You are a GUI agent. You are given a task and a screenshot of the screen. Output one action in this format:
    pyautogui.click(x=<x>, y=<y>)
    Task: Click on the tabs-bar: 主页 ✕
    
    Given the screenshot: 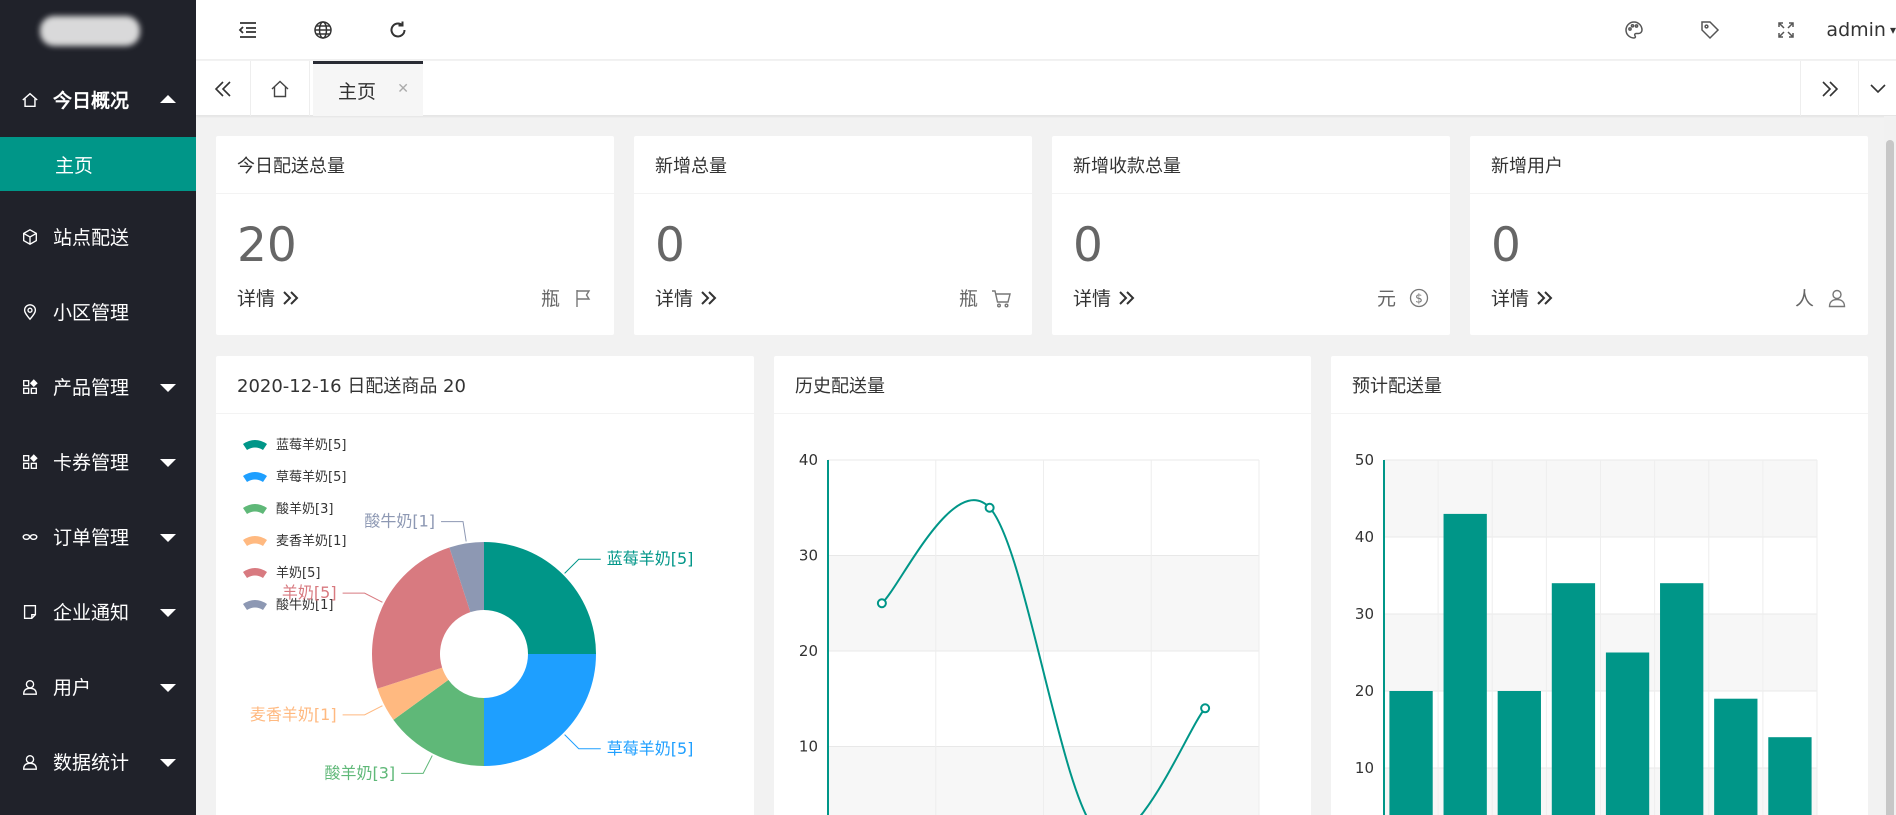 What is the action you would take?
    pyautogui.click(x=1046, y=88)
    